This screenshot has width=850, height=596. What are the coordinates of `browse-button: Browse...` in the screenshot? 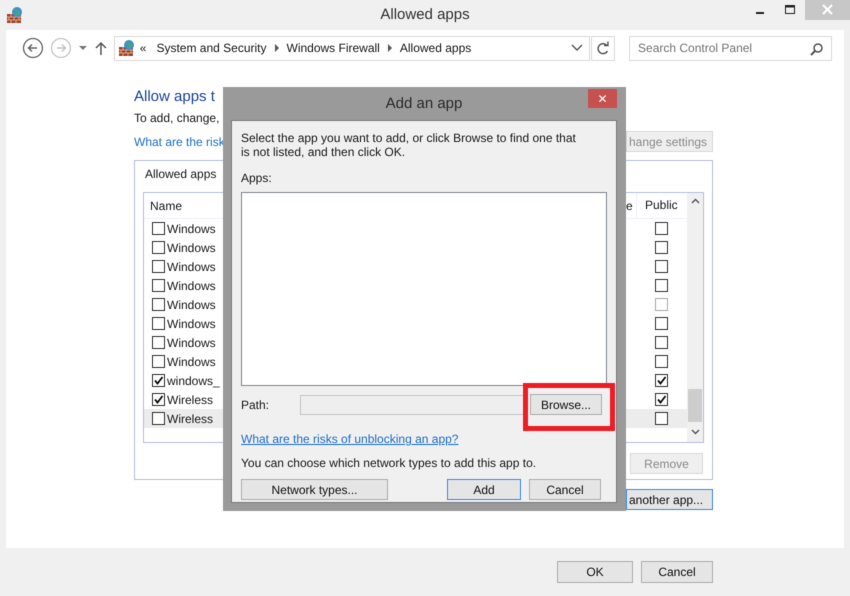 It's located at (566, 404).